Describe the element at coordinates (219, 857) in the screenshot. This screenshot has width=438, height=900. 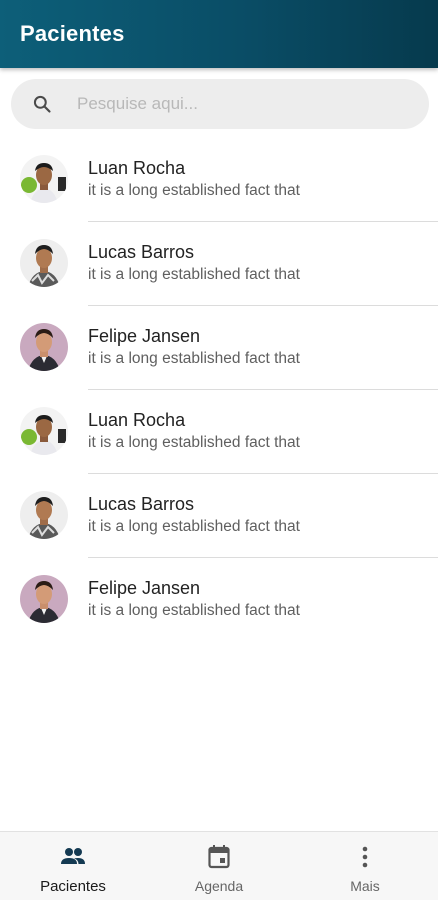
I see `calendar-icon` at that location.